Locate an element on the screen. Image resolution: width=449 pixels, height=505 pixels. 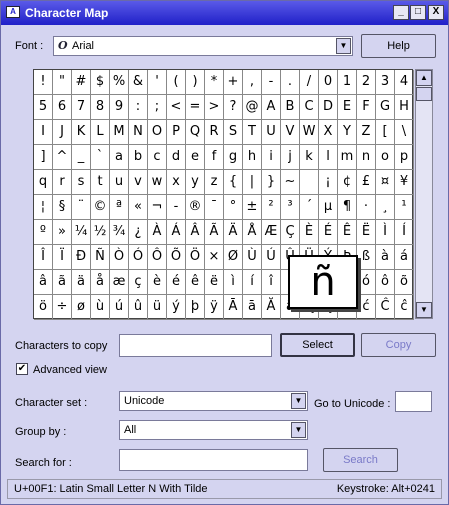
char-cell: ù is located at coordinates (100, 307).